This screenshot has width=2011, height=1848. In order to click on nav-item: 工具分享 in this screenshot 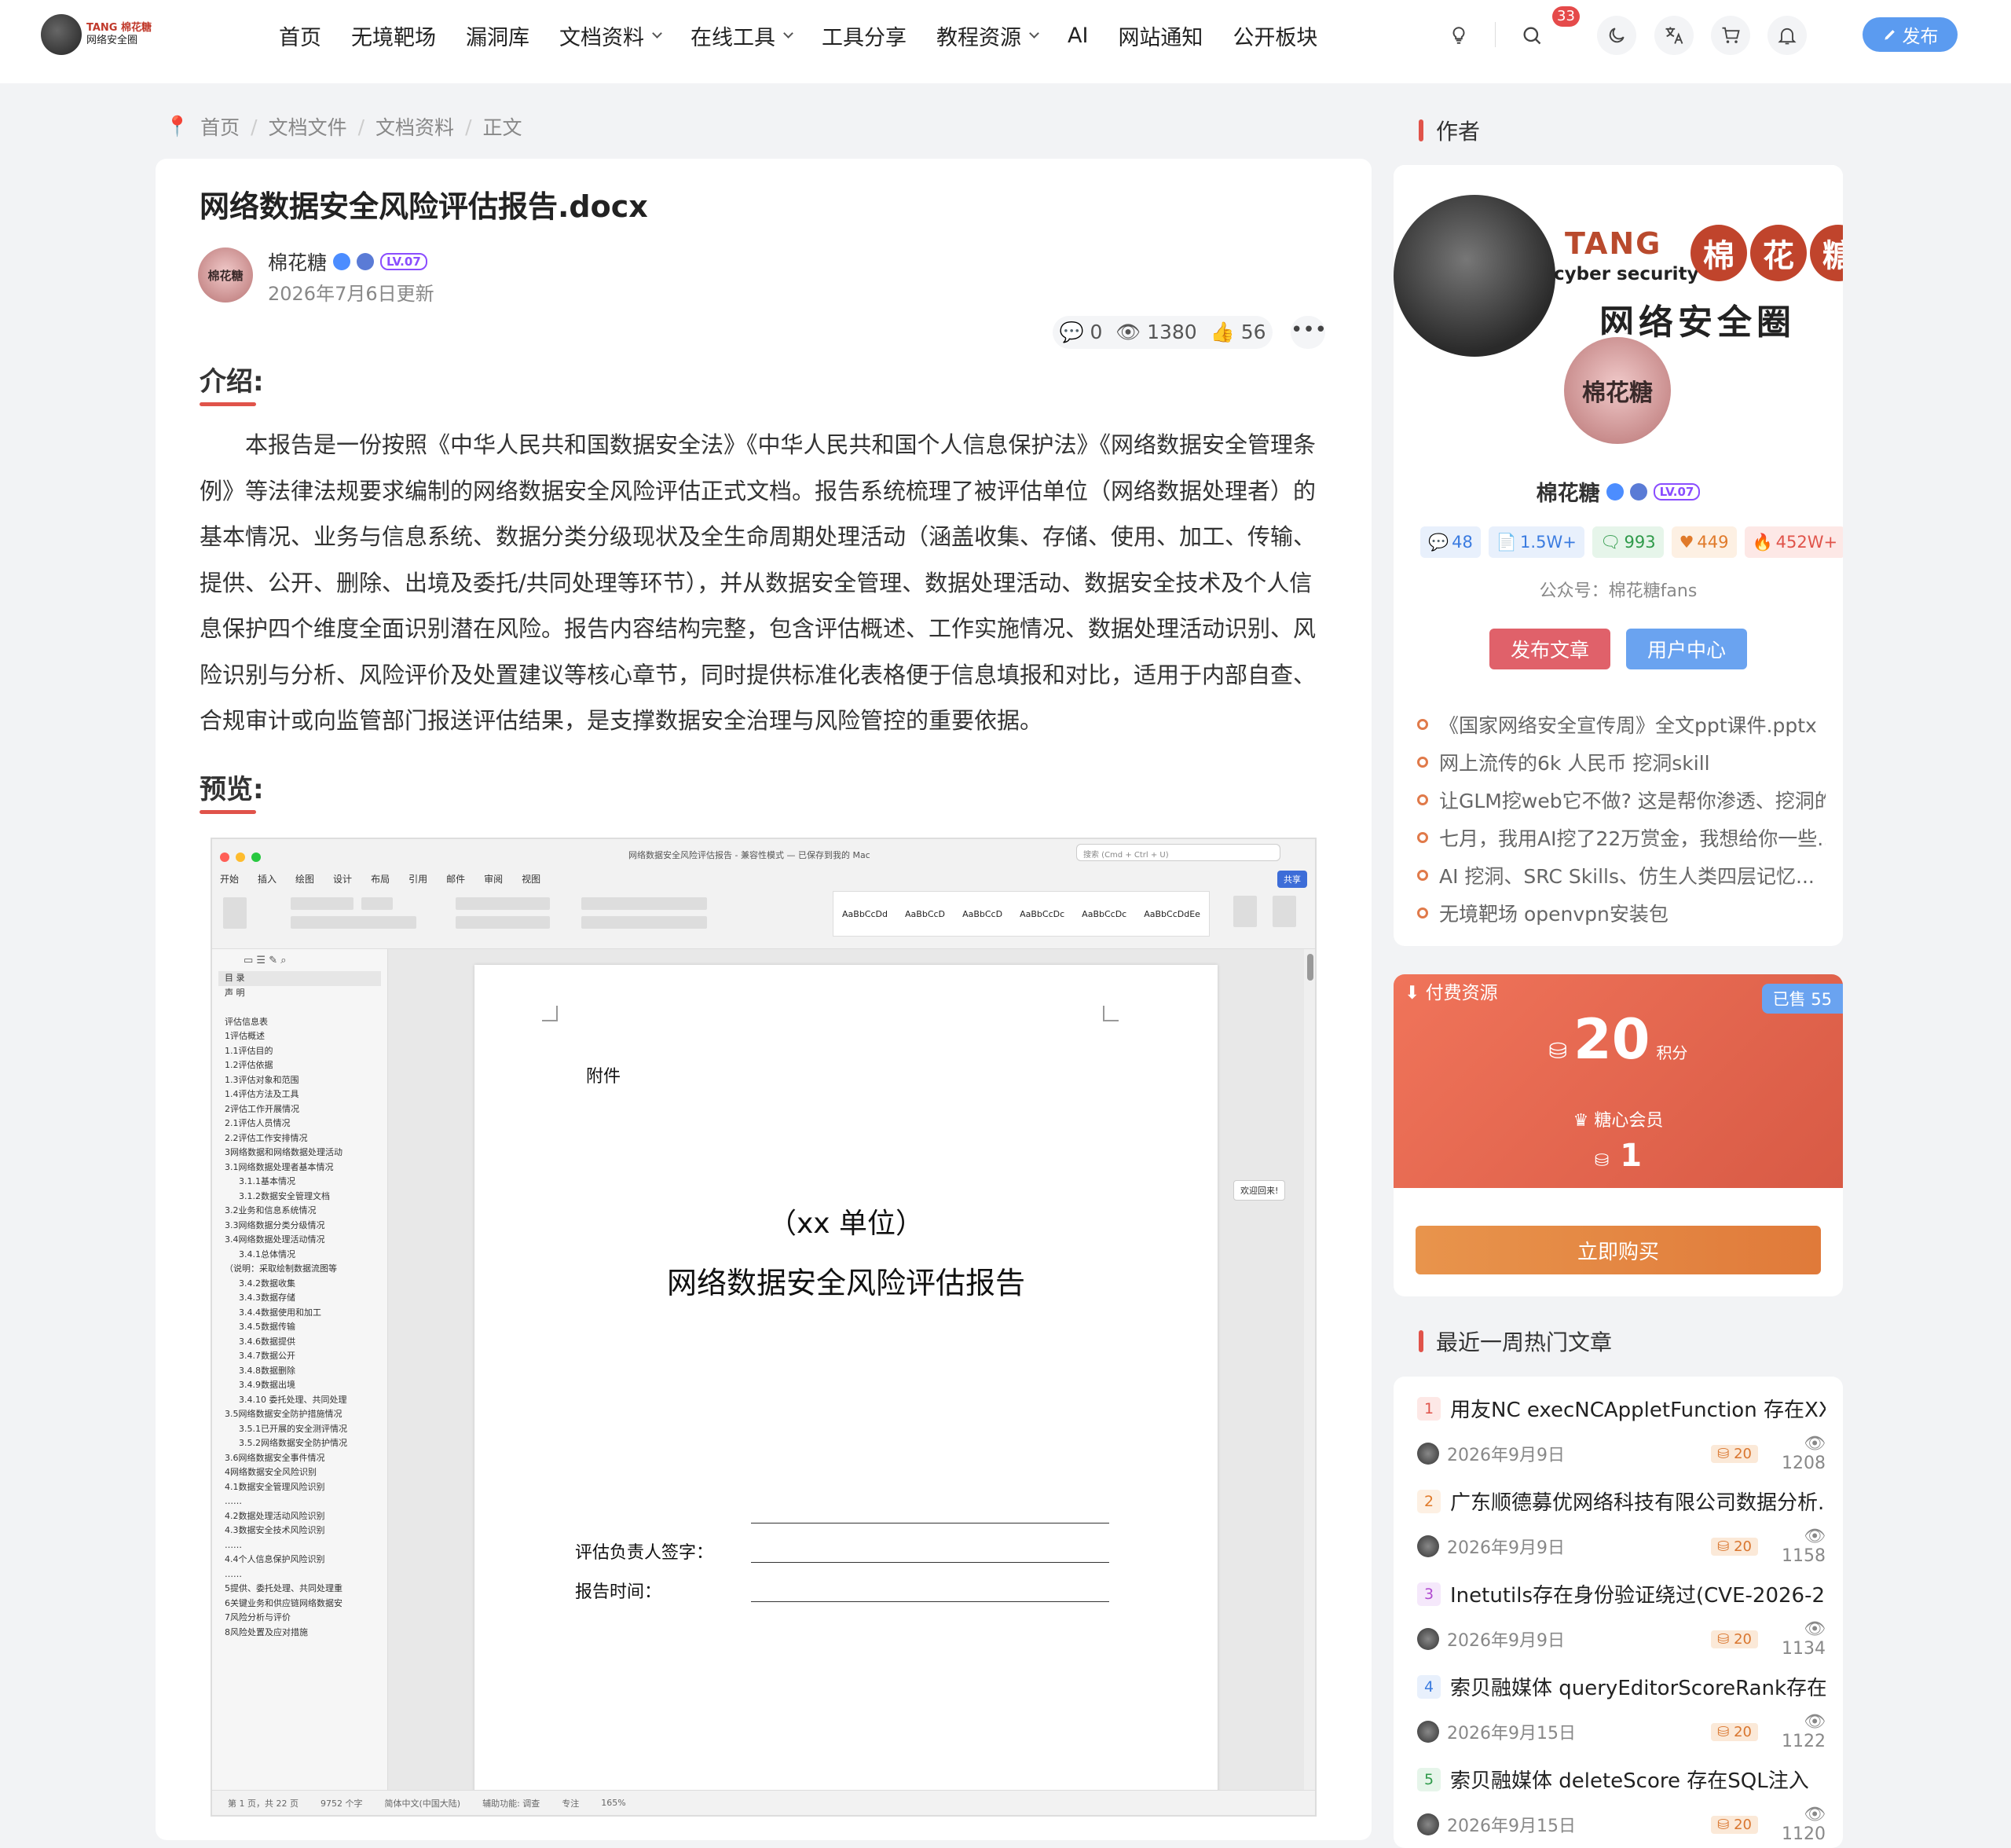, I will do `click(864, 35)`.